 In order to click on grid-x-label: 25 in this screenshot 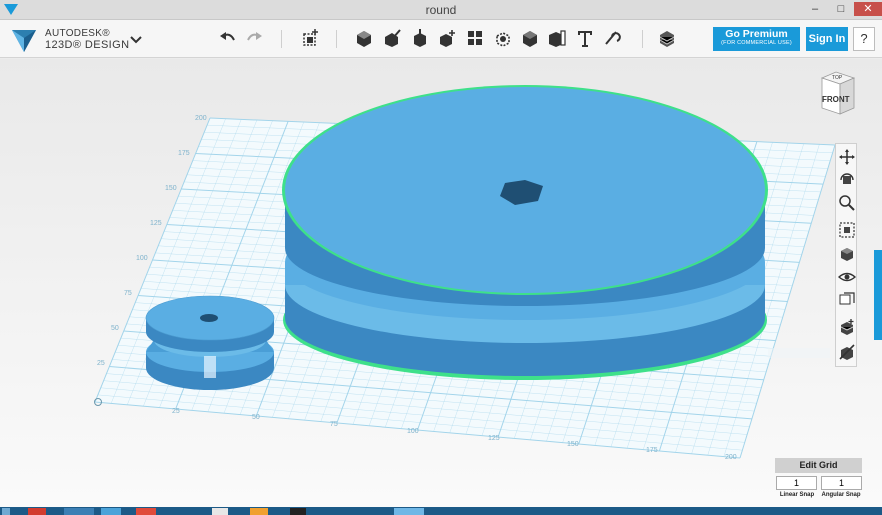, I will do `click(176, 411)`.